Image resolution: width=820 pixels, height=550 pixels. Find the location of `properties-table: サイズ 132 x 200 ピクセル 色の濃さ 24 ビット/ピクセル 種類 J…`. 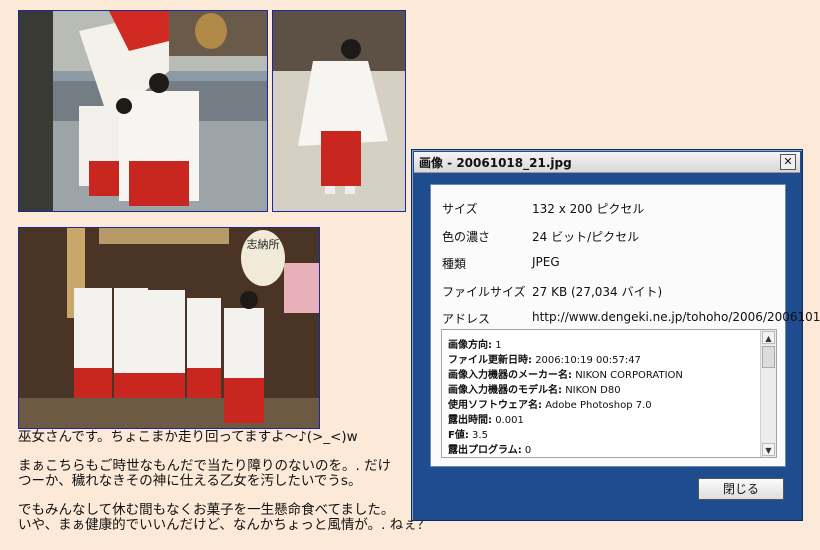

properties-table: サイズ 132 x 200 ピクセル 色の濃さ 24 ビット/ピクセル 種類 J… is located at coordinates (631, 269).